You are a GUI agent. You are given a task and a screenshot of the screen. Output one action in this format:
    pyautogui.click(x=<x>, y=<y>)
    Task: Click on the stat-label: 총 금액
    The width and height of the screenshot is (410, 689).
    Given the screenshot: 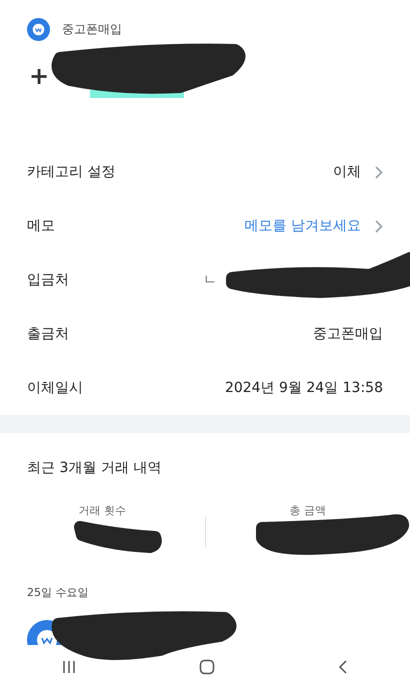 What is the action you would take?
    pyautogui.click(x=307, y=510)
    